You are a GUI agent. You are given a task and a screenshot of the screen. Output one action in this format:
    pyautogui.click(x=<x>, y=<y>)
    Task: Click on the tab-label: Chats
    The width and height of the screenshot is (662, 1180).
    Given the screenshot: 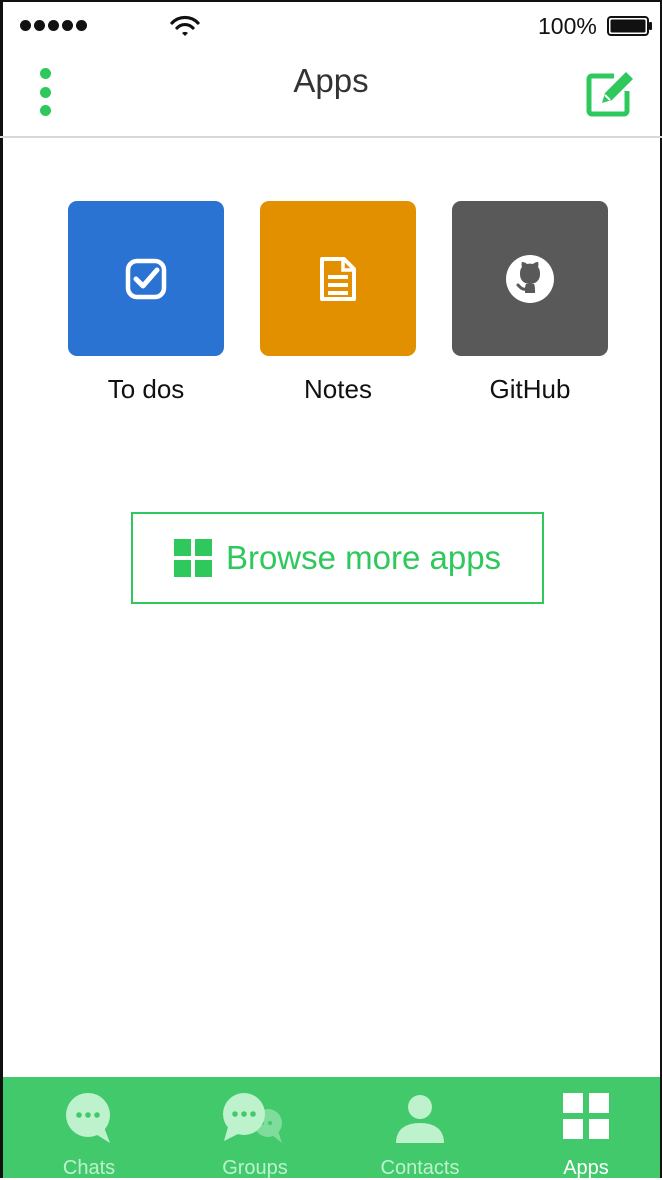 What is the action you would take?
    pyautogui.click(x=89, y=1168)
    